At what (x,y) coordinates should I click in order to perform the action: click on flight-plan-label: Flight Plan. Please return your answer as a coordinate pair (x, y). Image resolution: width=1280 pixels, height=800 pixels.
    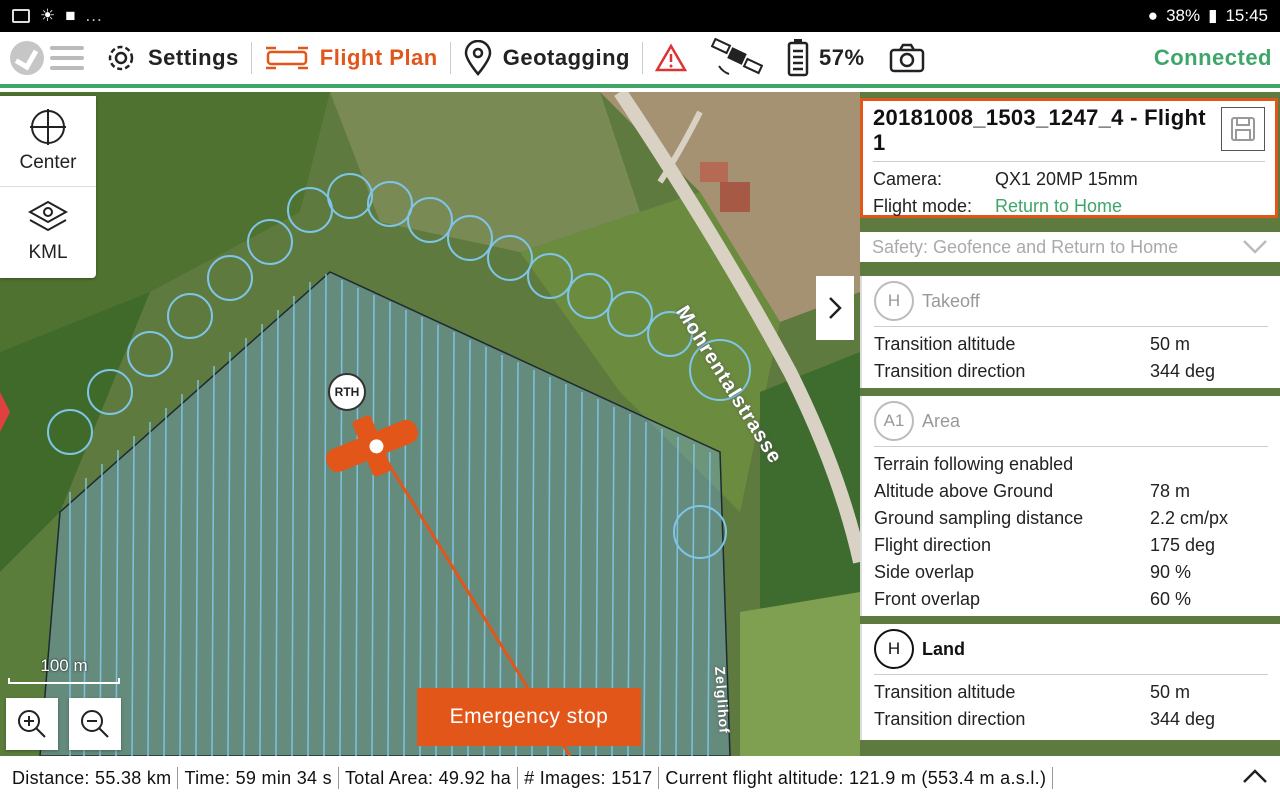
    Looking at the image, I should click on (378, 57).